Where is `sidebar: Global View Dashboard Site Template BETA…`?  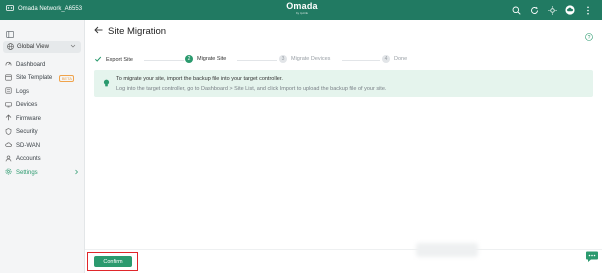 sidebar: Global View Dashboard Site Template BETA… is located at coordinates (42, 146).